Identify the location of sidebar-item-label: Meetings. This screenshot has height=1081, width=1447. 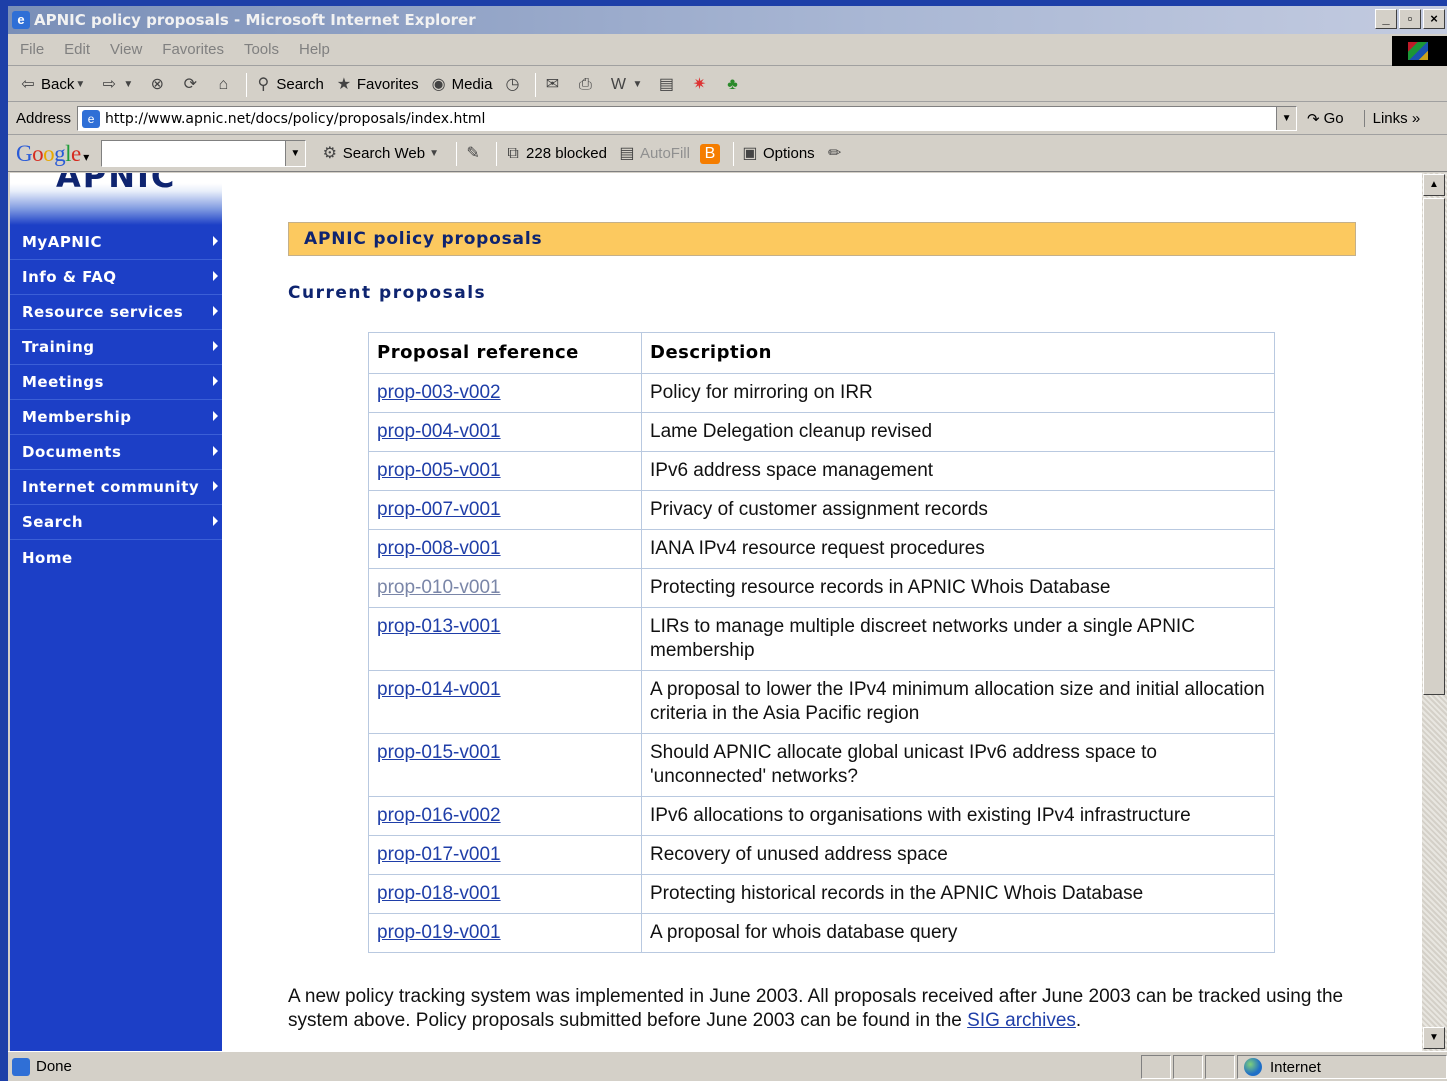
(63, 382).